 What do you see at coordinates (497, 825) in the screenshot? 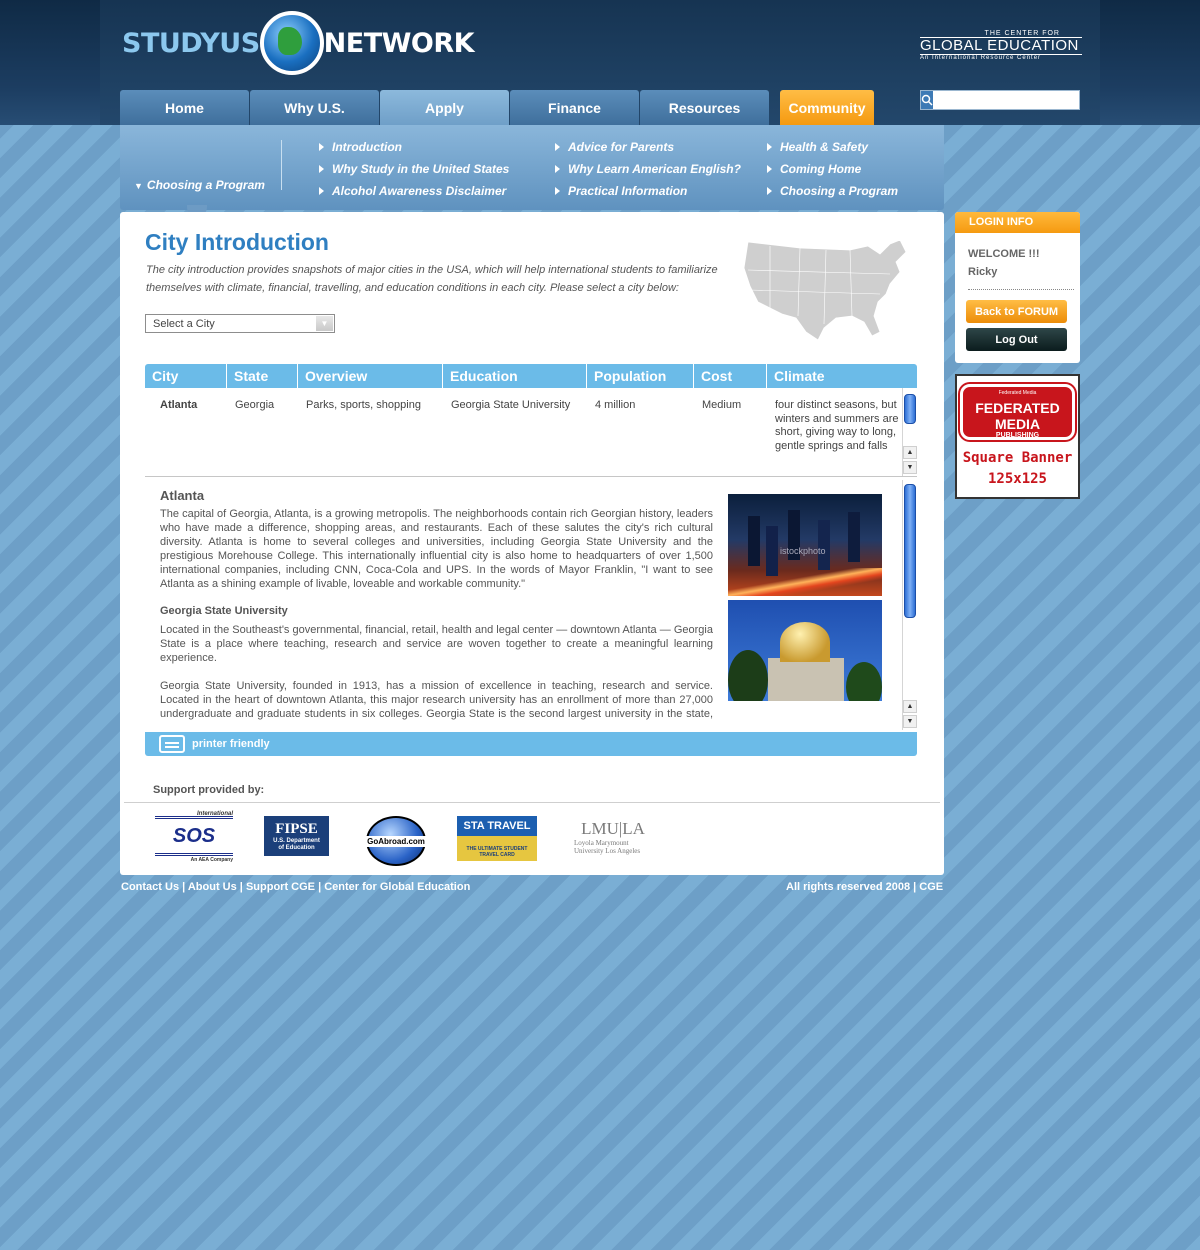
I see `sponsor-sta-text: STA TRAVEL` at bounding box center [497, 825].